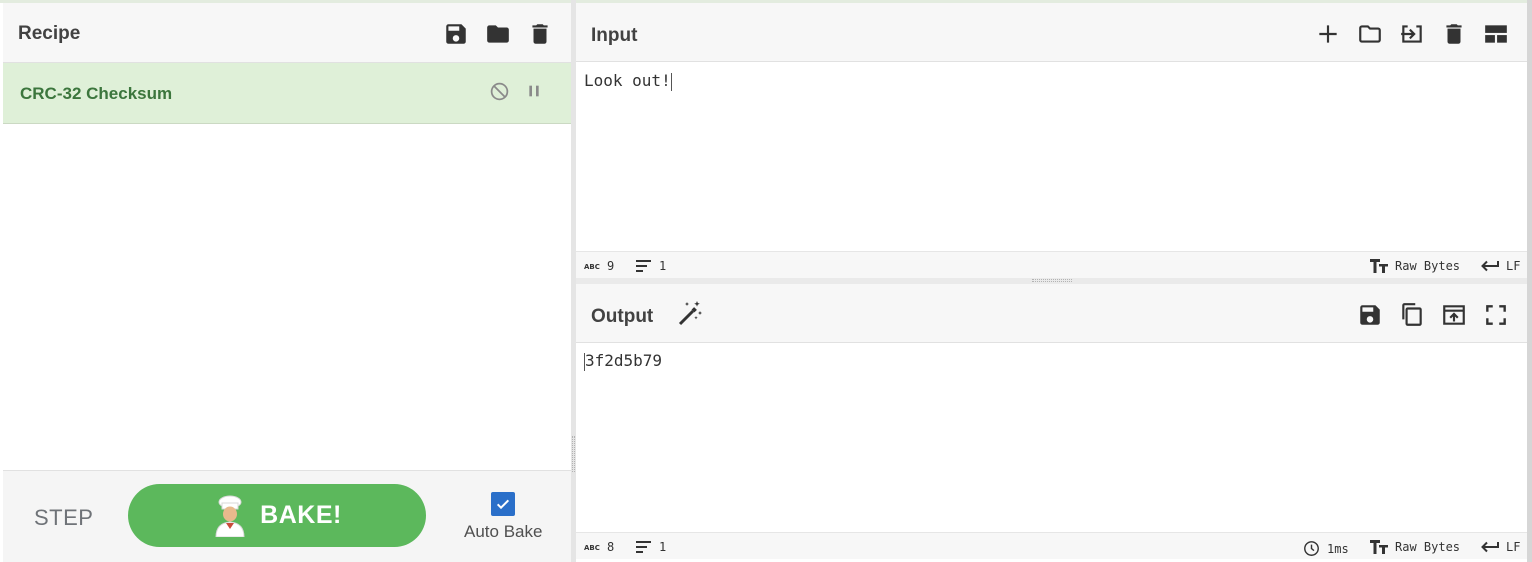 This screenshot has width=1532, height=562. Describe the element at coordinates (614, 35) in the screenshot. I see `input-title: Input` at that location.